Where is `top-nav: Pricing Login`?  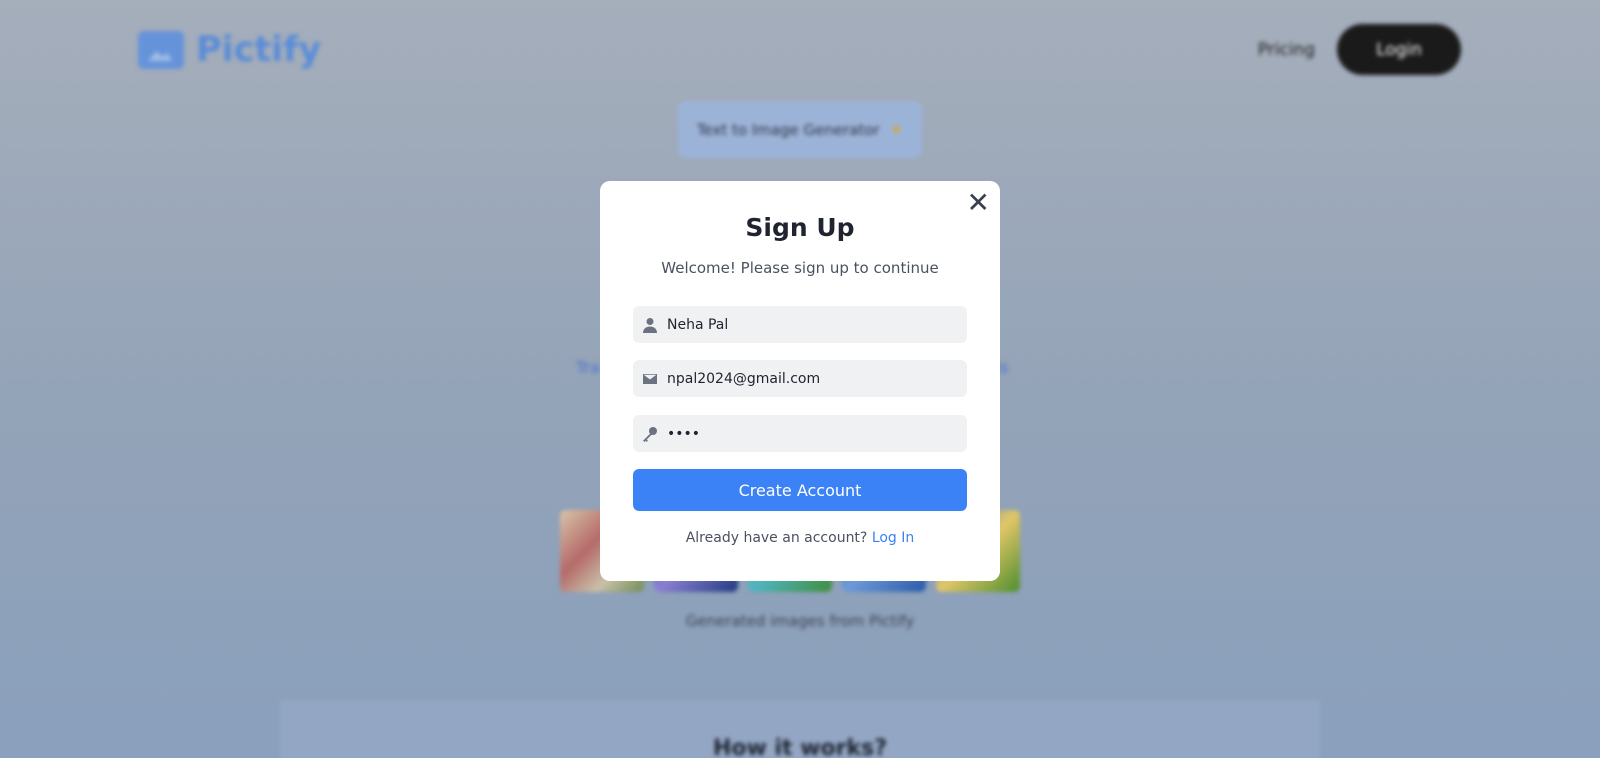
top-nav: Pricing Login is located at coordinates (1359, 49).